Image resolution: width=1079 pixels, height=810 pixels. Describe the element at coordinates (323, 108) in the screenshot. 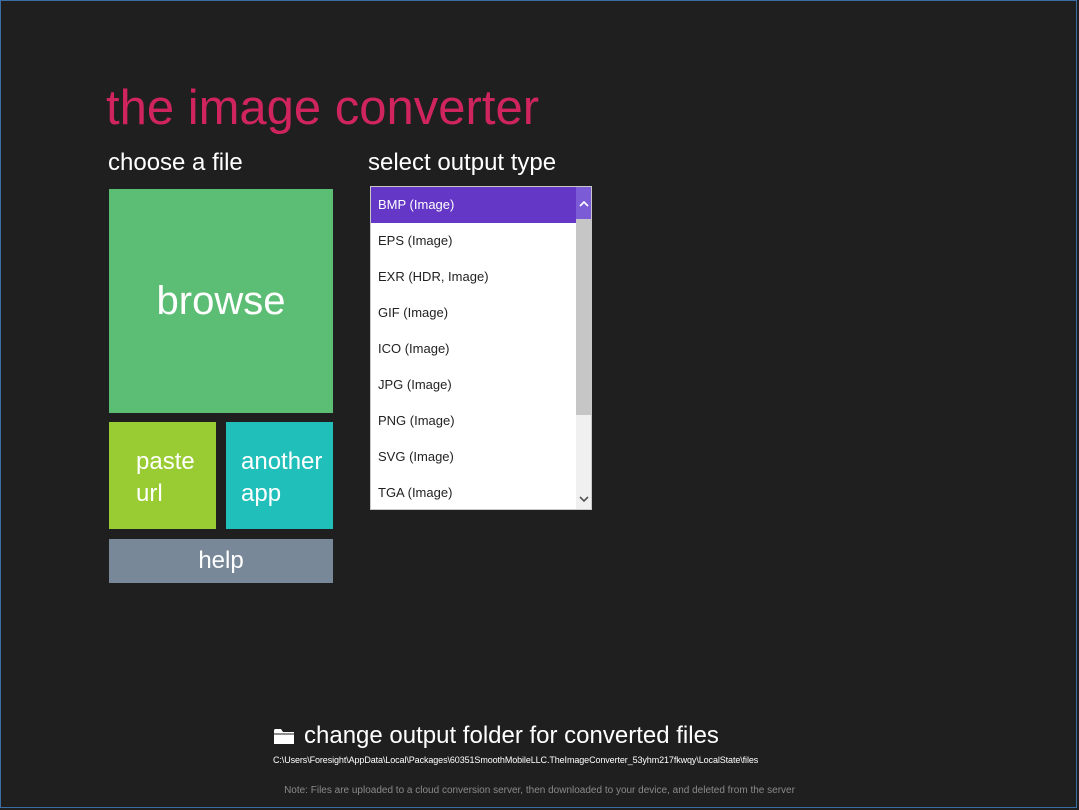

I see `app-title: the image converter` at that location.